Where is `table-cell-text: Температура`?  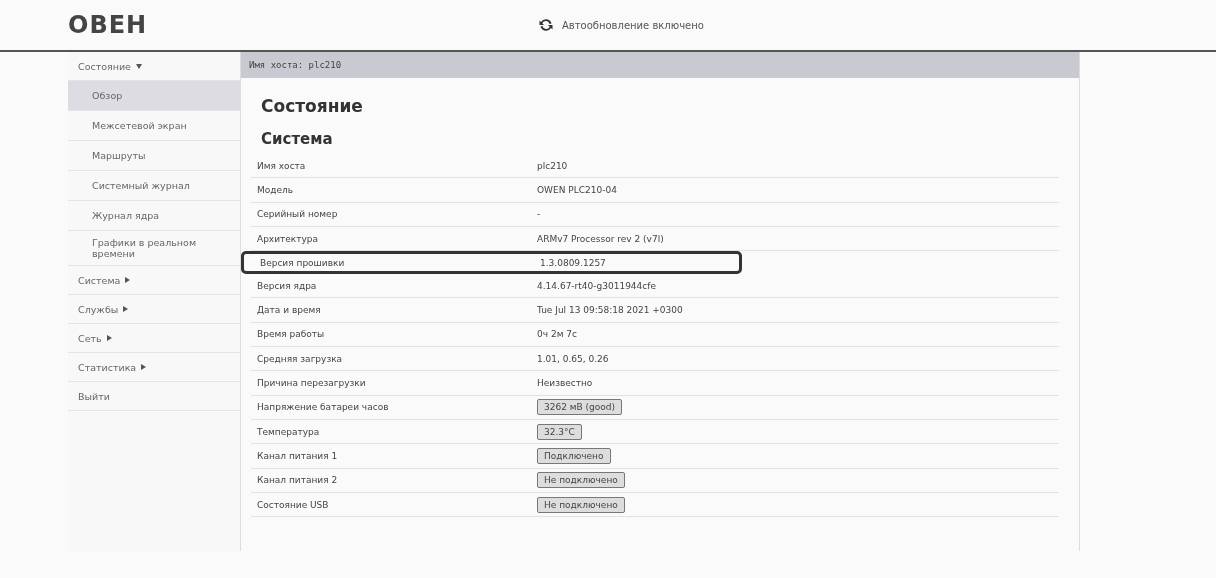 table-cell-text: Температура is located at coordinates (288, 431).